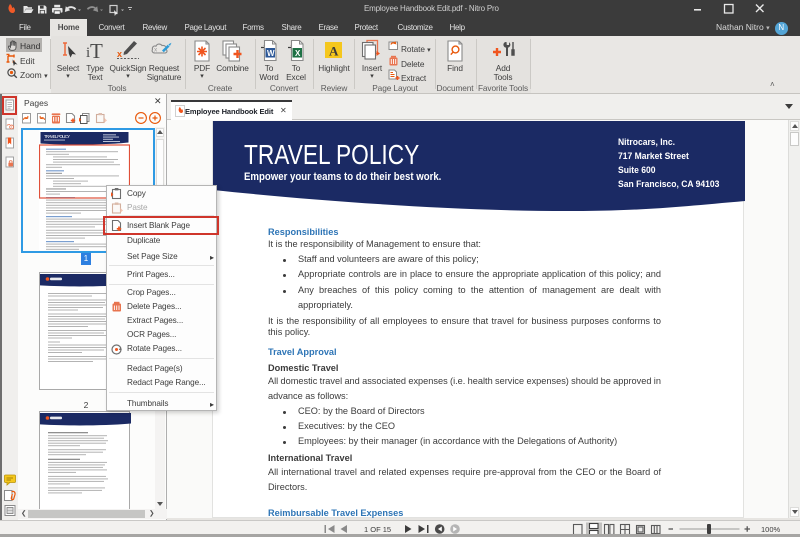  Describe the element at coordinates (771, 529) in the screenshot. I see `svg-text: 100%` at that location.